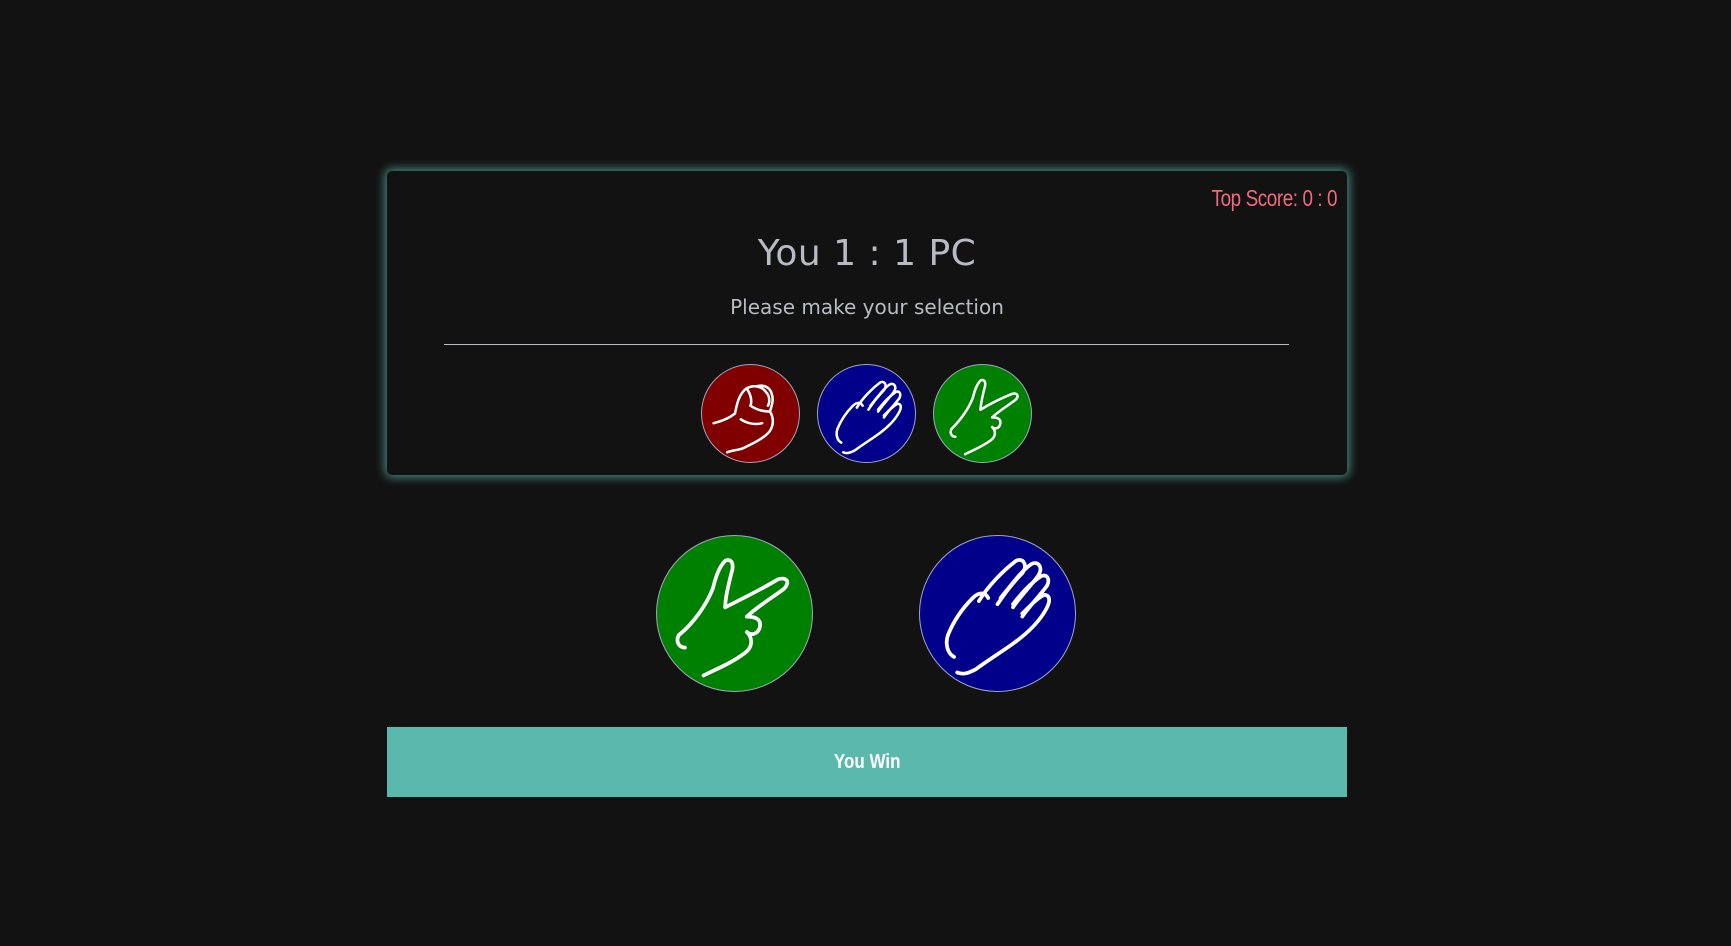  I want to click on scissors-button, so click(982, 413).